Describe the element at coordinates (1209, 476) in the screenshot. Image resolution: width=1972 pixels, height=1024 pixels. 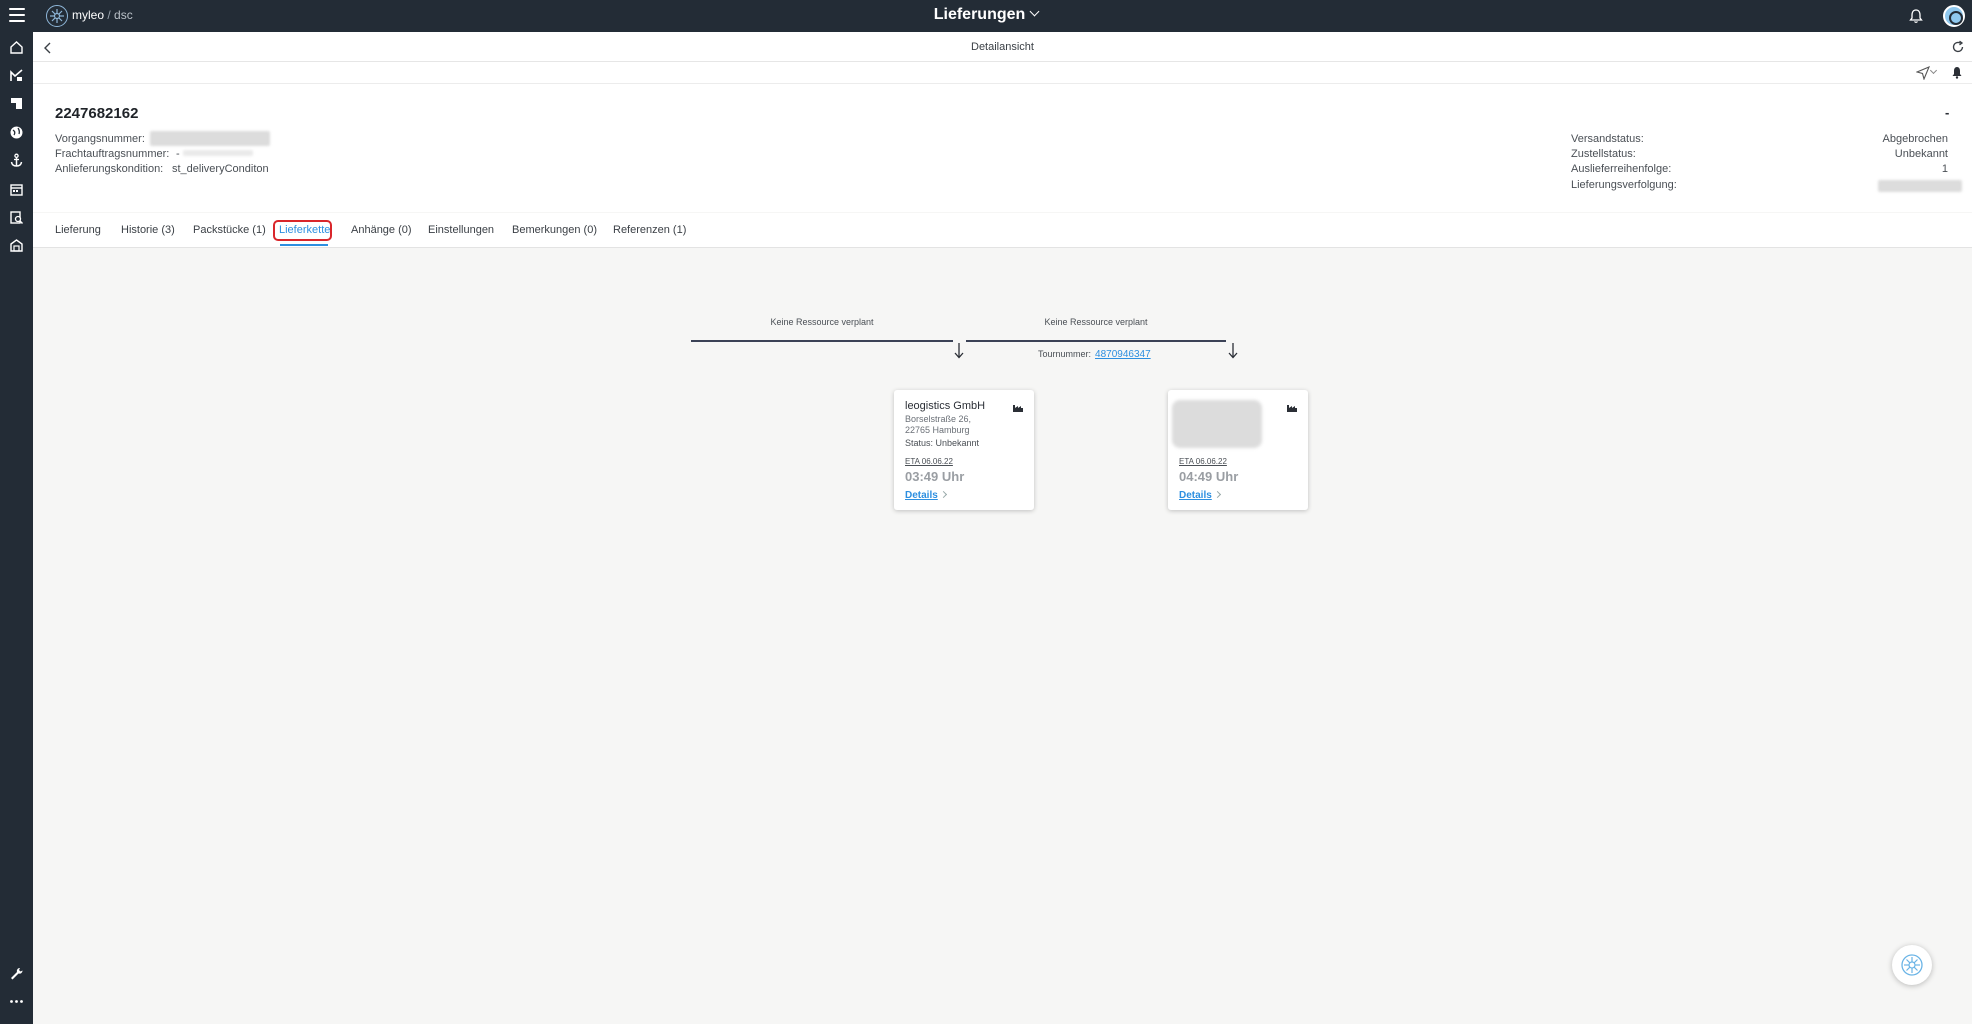
I see `node-time: 04:49 Uhr` at that location.